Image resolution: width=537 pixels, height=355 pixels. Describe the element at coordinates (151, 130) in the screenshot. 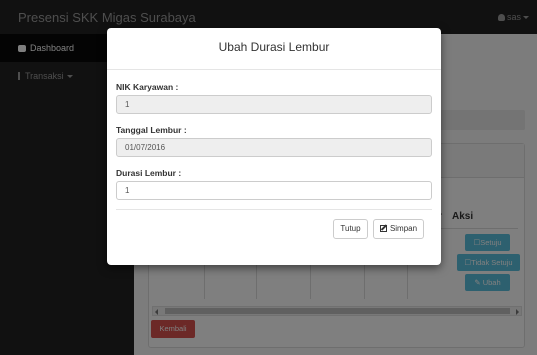

I see `tanggal-label: Tanggal Lembur :` at that location.